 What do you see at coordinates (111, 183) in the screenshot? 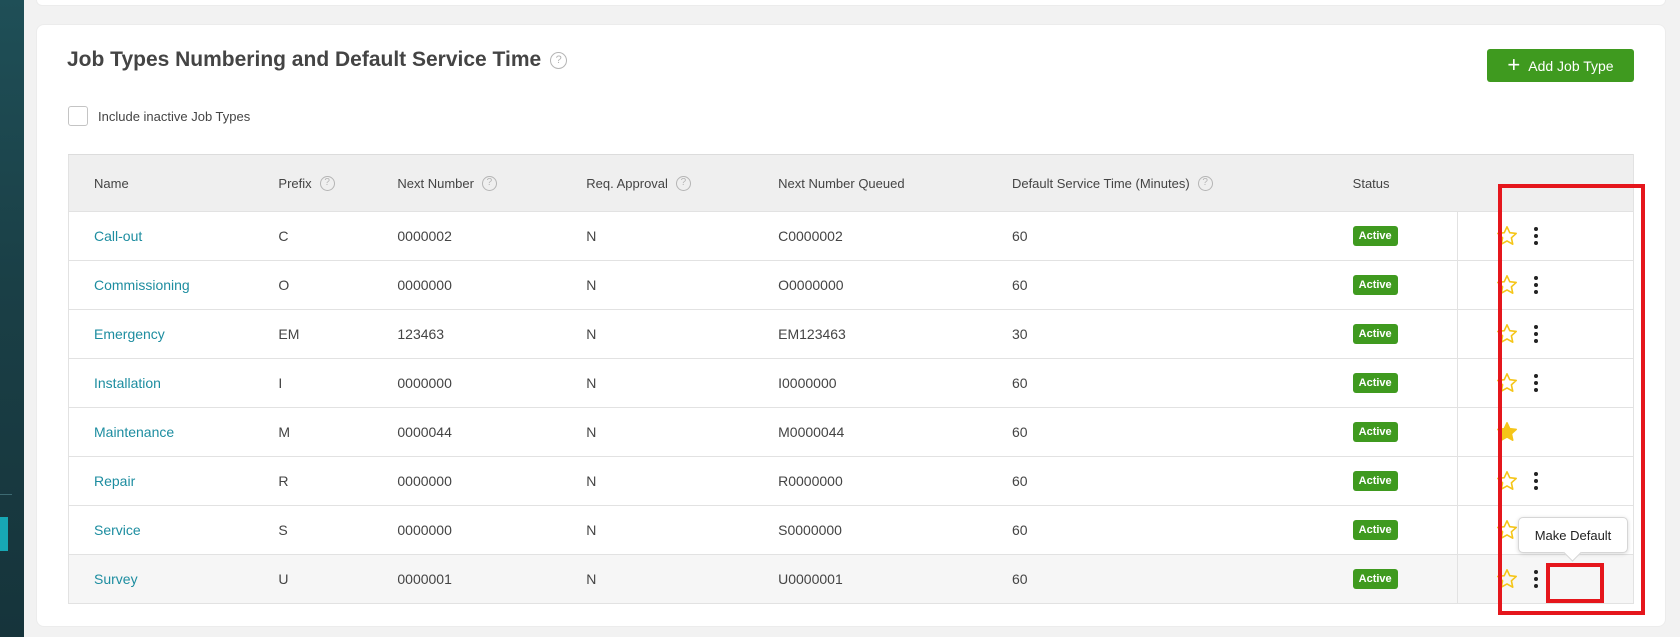
I see `column-header-label: Name` at bounding box center [111, 183].